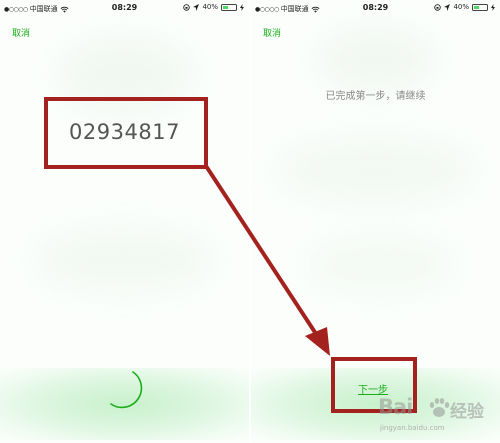 The height and width of the screenshot is (443, 500). What do you see at coordinates (395, 407) in the screenshot?
I see `watermark-logo-text: Bai` at bounding box center [395, 407].